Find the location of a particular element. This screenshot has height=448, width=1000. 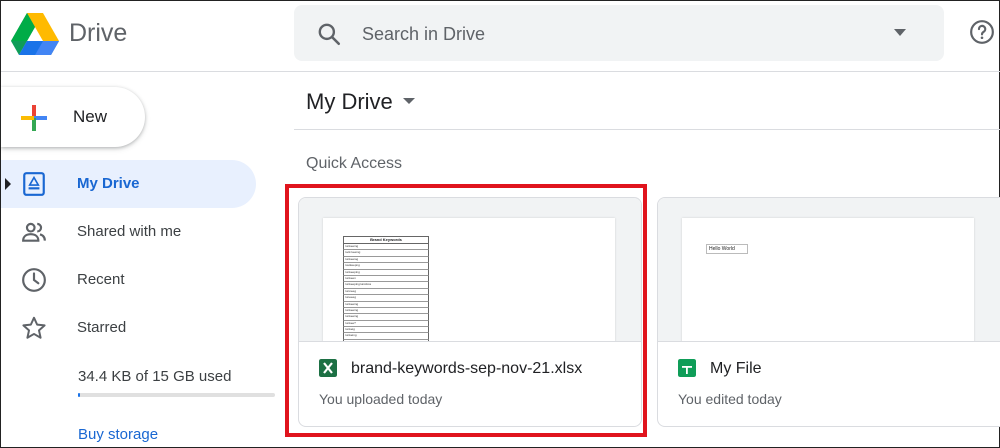

sidebar-item-shared-with-me: Shared with me is located at coordinates (128, 232).